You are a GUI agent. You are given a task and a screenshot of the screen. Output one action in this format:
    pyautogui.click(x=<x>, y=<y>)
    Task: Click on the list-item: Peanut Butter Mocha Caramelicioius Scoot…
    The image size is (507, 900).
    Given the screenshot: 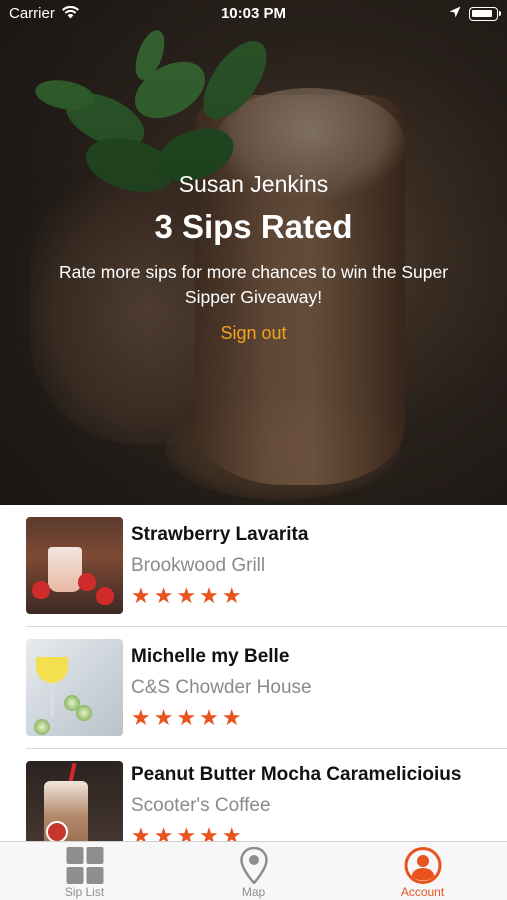 What is the action you would take?
    pyautogui.click(x=253, y=795)
    